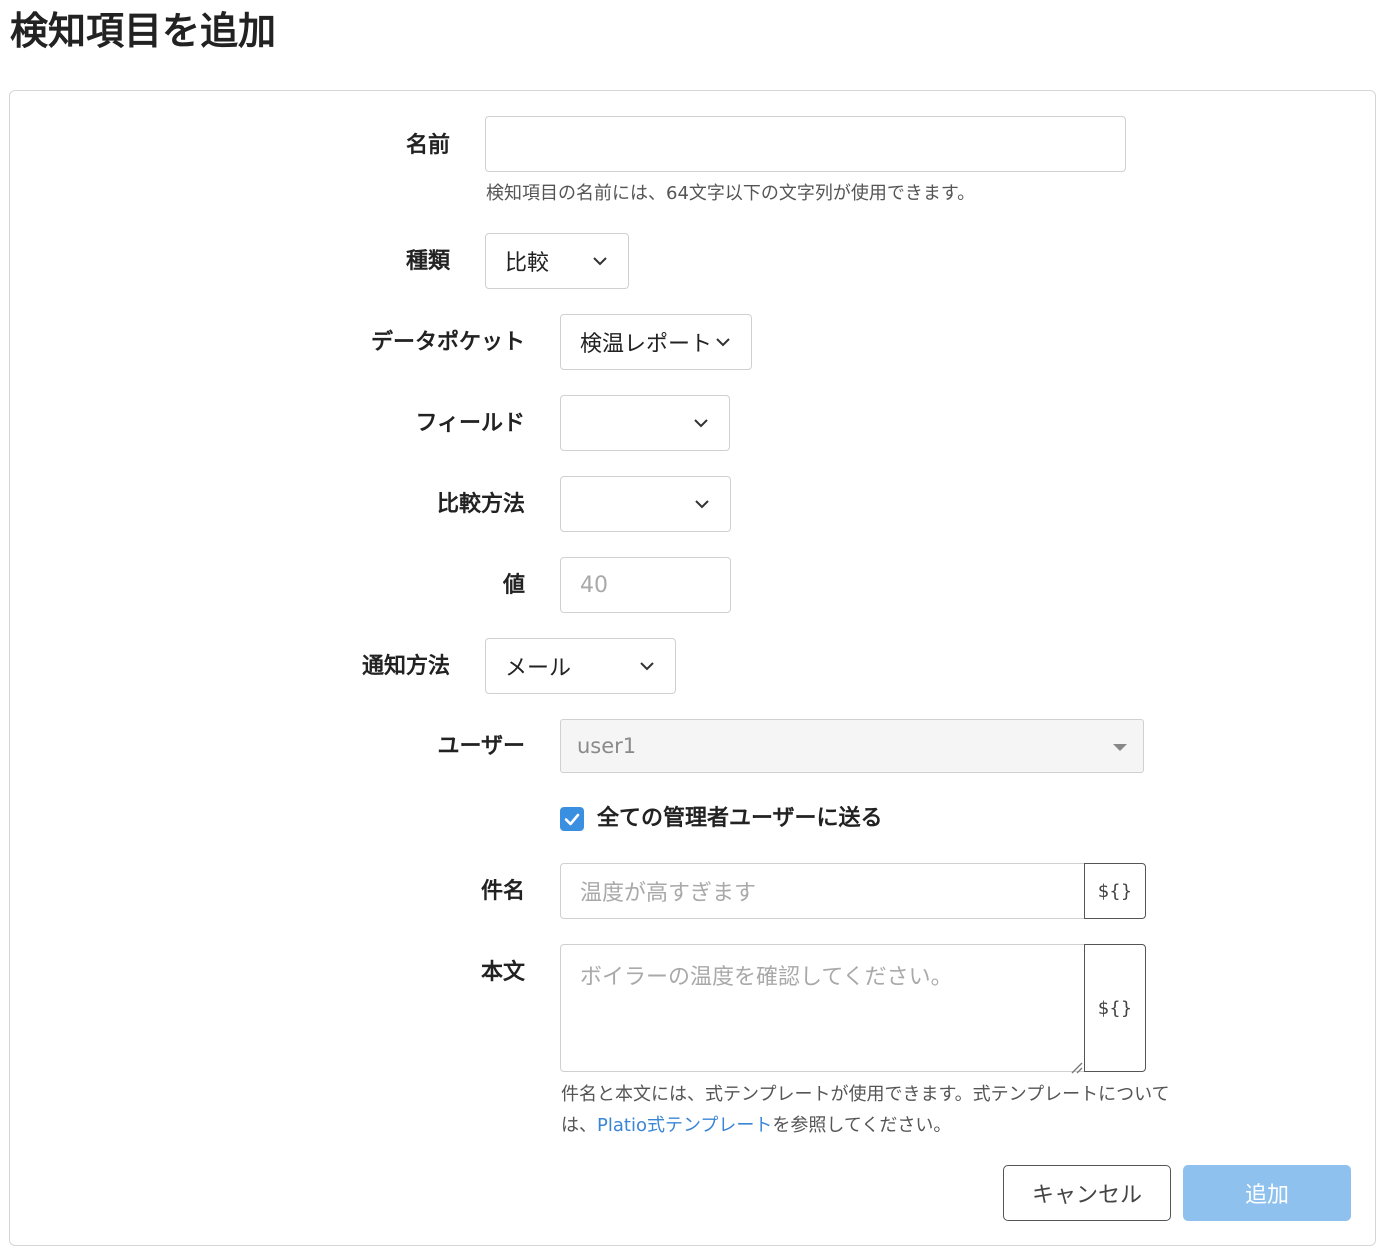  I want to click on user-label: ユーザー, so click(481, 746).